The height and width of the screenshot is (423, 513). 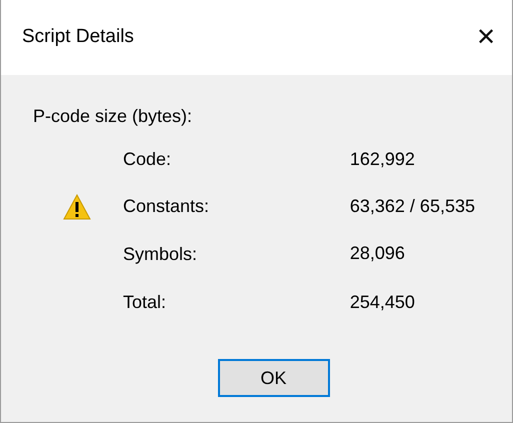 I want to click on row-label: Constants:, so click(x=166, y=206).